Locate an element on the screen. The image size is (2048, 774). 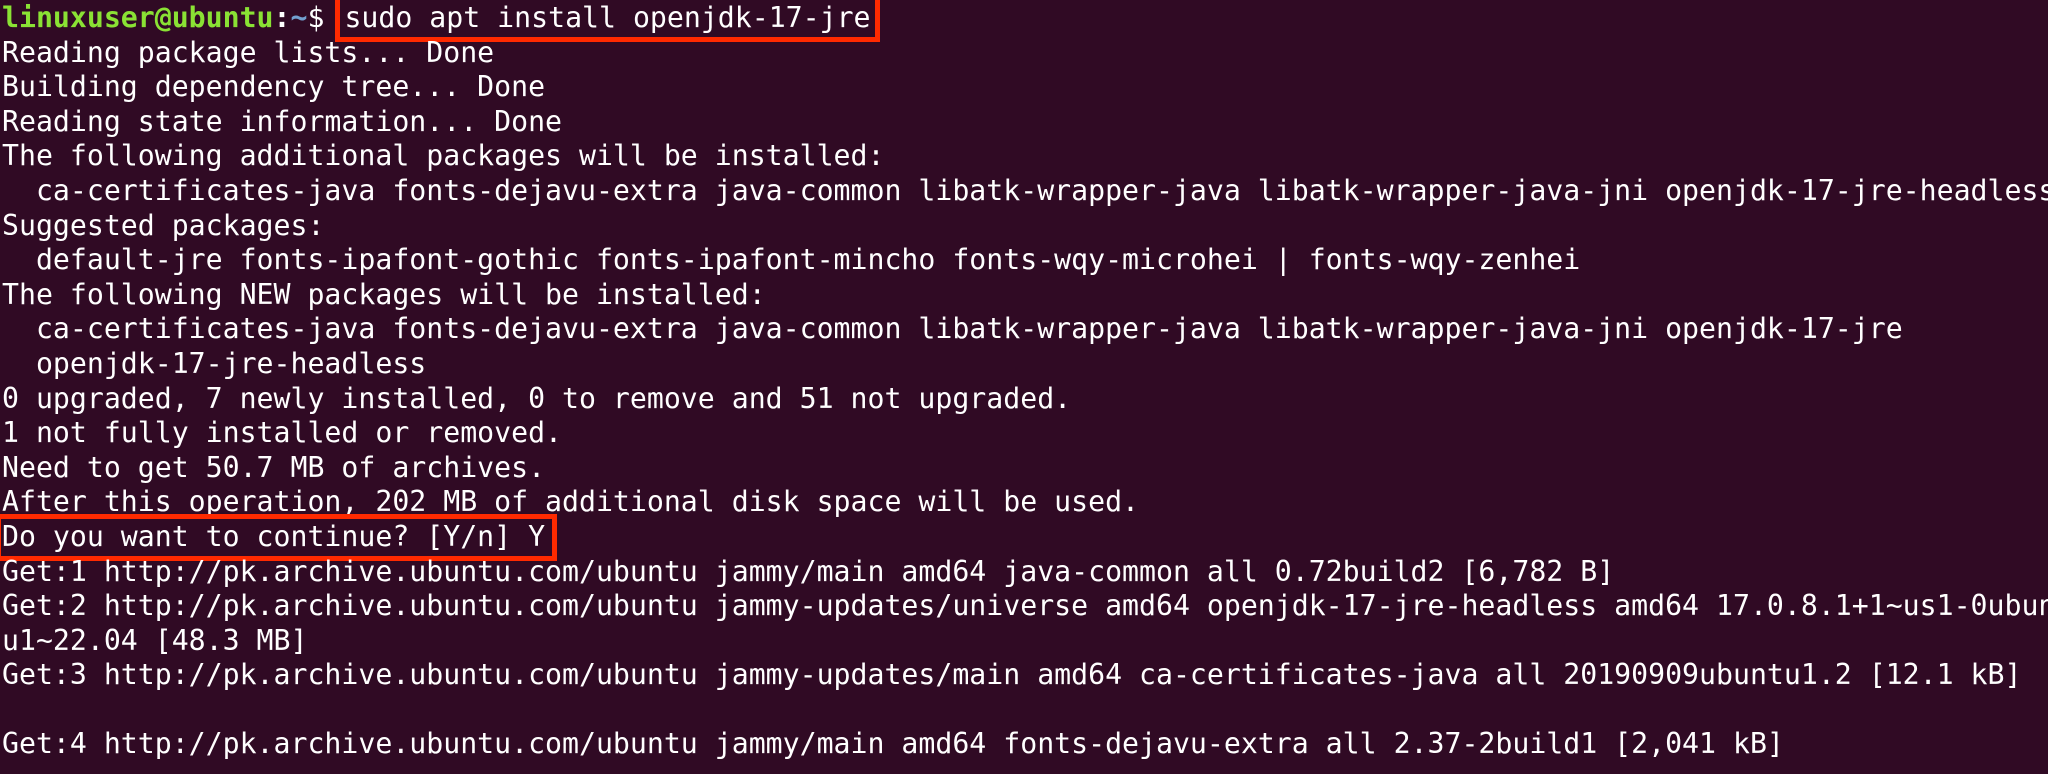
prompt-user-host: linuxuser@ubuntu is located at coordinates (138, 17).